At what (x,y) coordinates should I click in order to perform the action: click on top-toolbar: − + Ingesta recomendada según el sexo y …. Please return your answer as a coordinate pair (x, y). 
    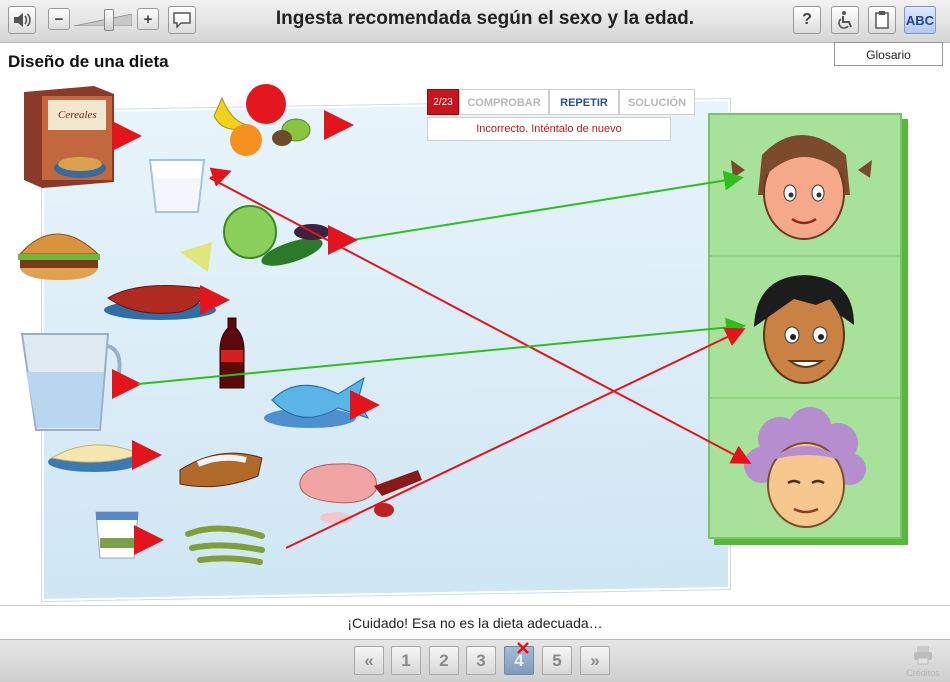
    Looking at the image, I should click on (475, 21).